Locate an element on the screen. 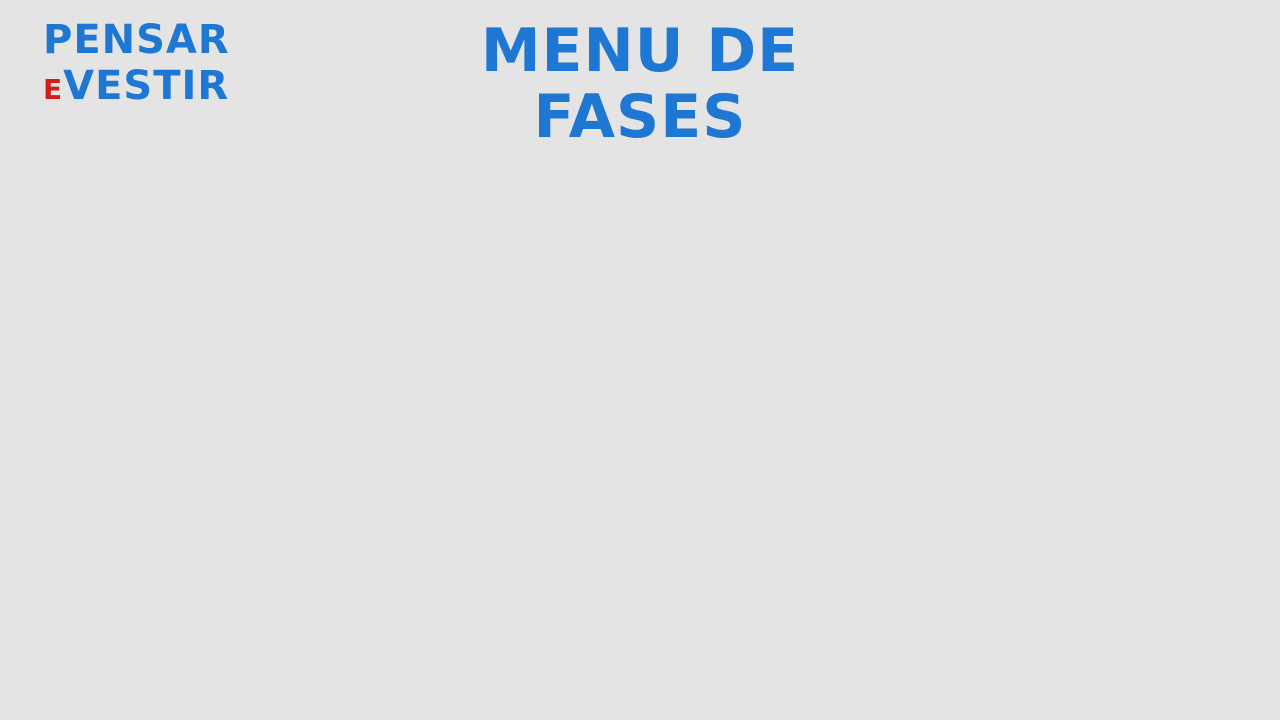 The height and width of the screenshot is (720, 1280). page-title: MENU DE FASES is located at coordinates (640, 84).